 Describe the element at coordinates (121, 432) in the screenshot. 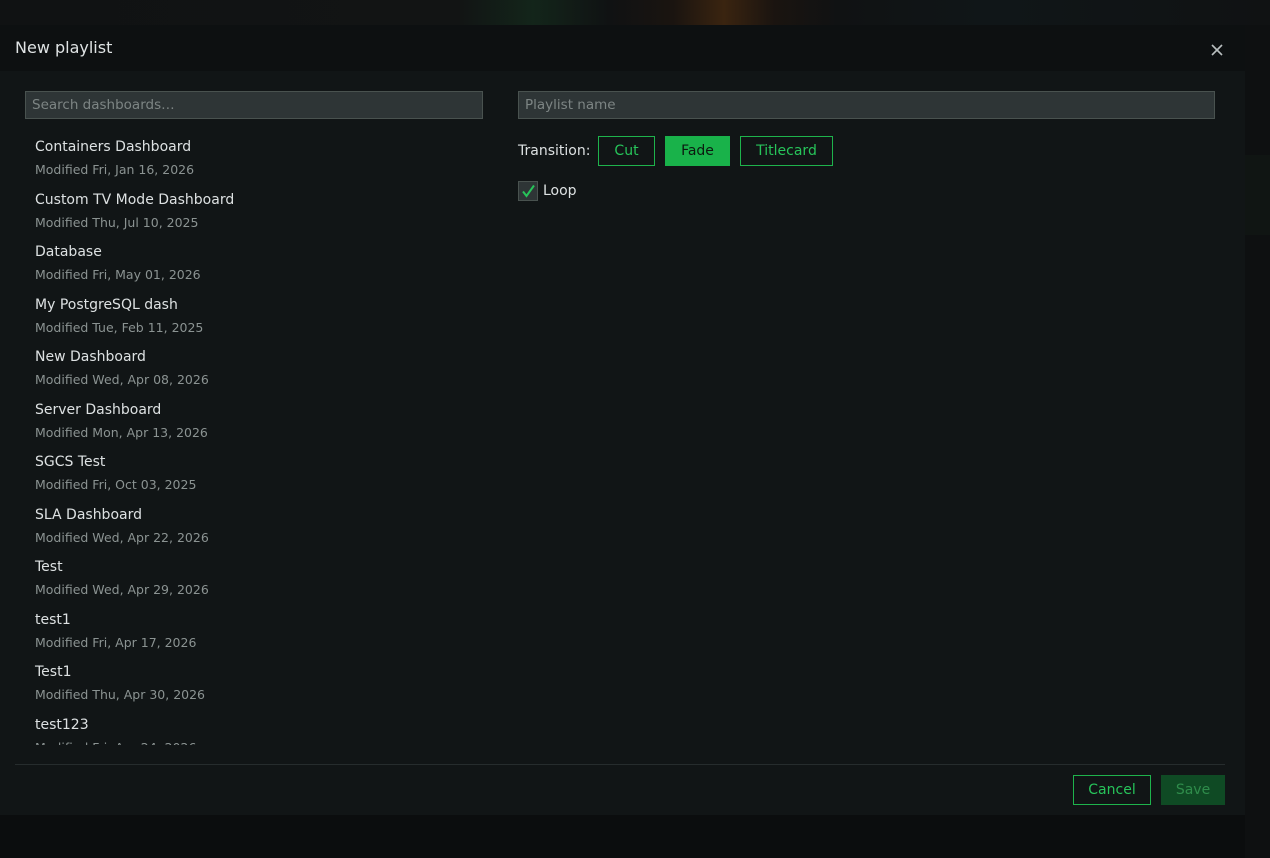

I see `dashboard-modified-date: Modified Mon, Apr 13, 2026` at that location.